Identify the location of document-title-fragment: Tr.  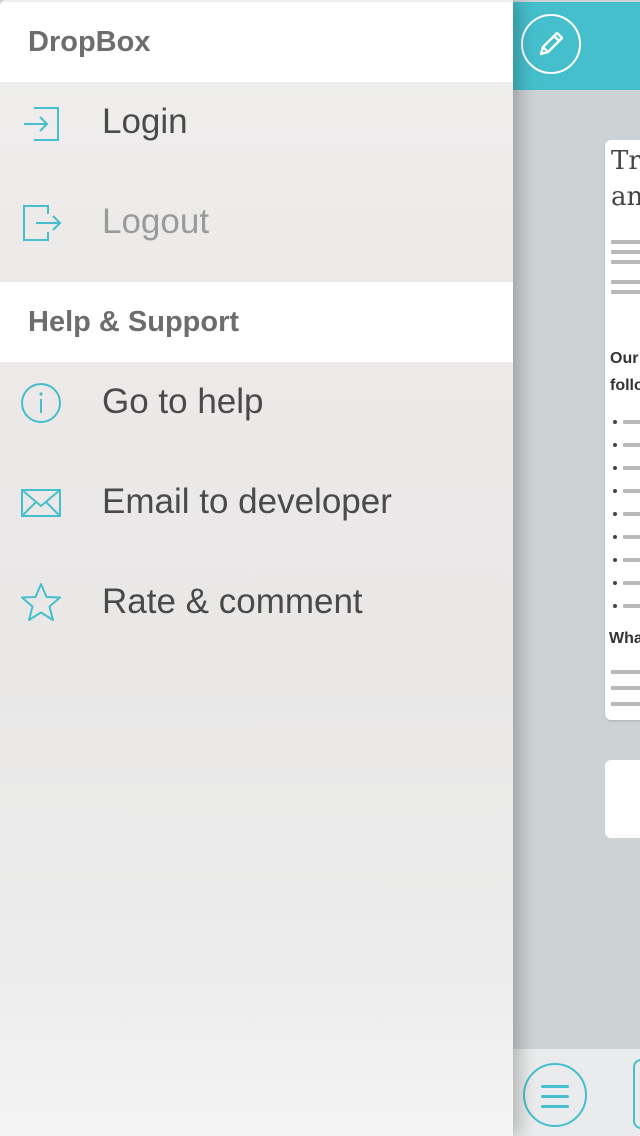
(625, 161).